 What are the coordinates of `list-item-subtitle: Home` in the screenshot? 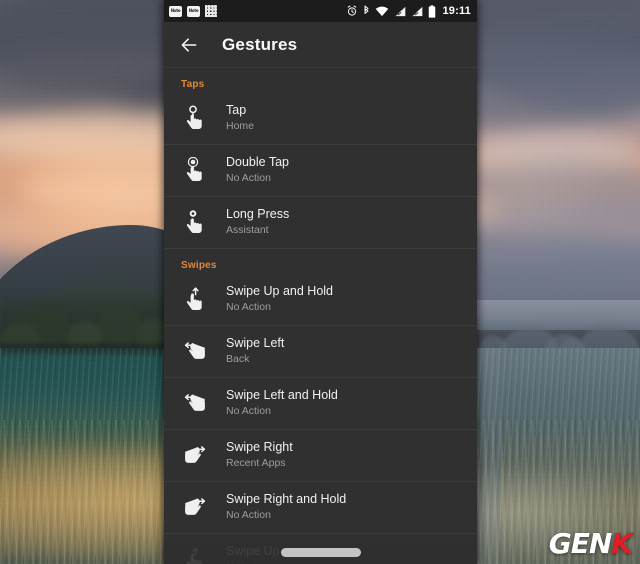 It's located at (240, 126).